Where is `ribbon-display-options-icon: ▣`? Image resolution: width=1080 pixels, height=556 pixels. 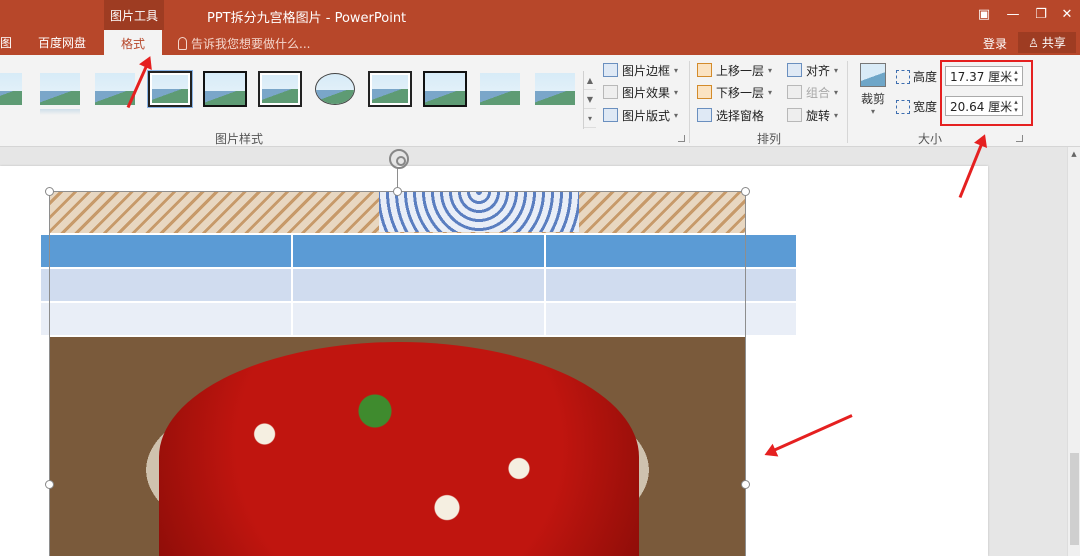 ribbon-display-options-icon: ▣ is located at coordinates (984, 14).